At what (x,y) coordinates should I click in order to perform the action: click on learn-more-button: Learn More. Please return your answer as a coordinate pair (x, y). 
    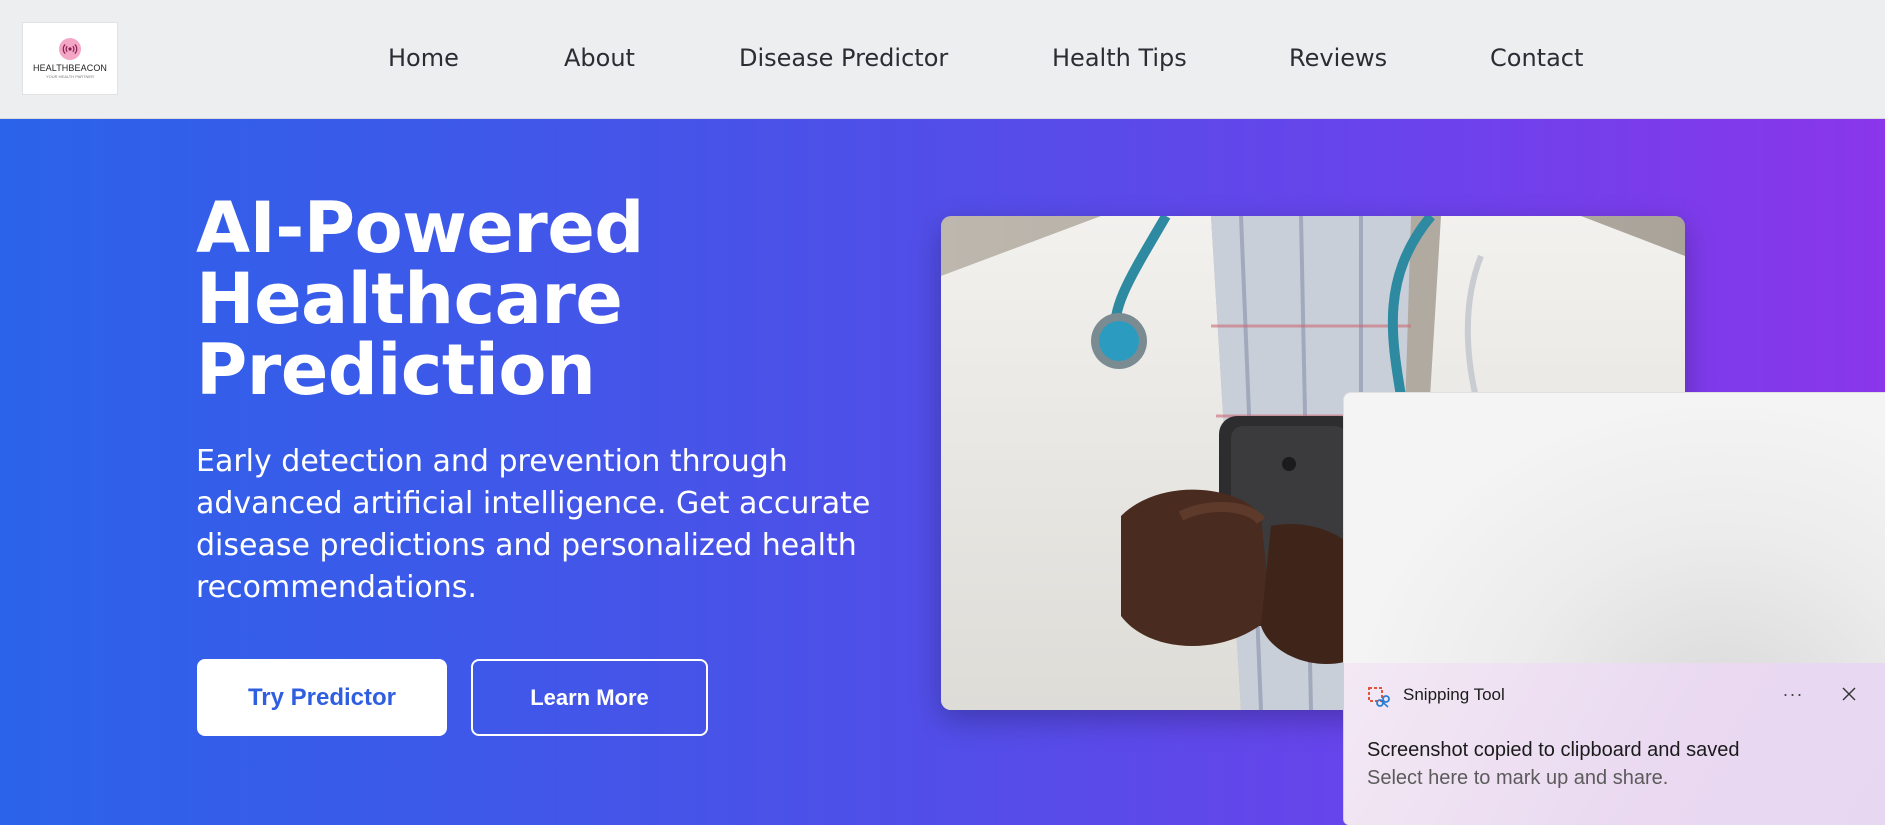
    Looking at the image, I should click on (589, 697).